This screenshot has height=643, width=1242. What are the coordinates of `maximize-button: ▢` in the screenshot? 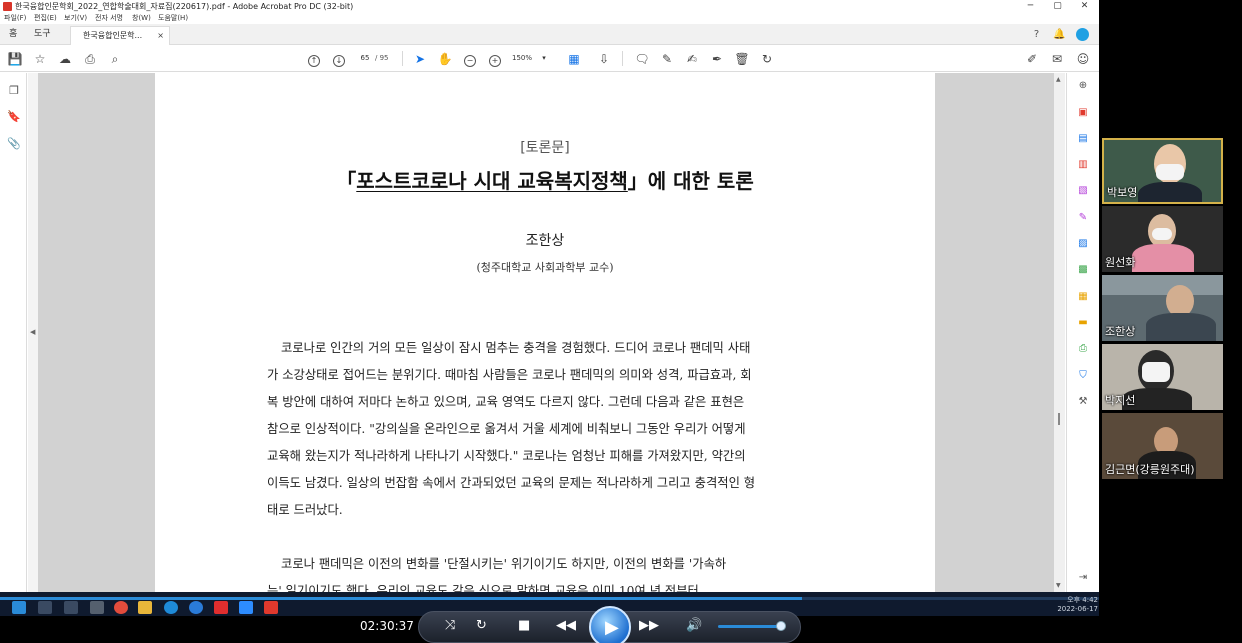 It's located at (1057, 6).